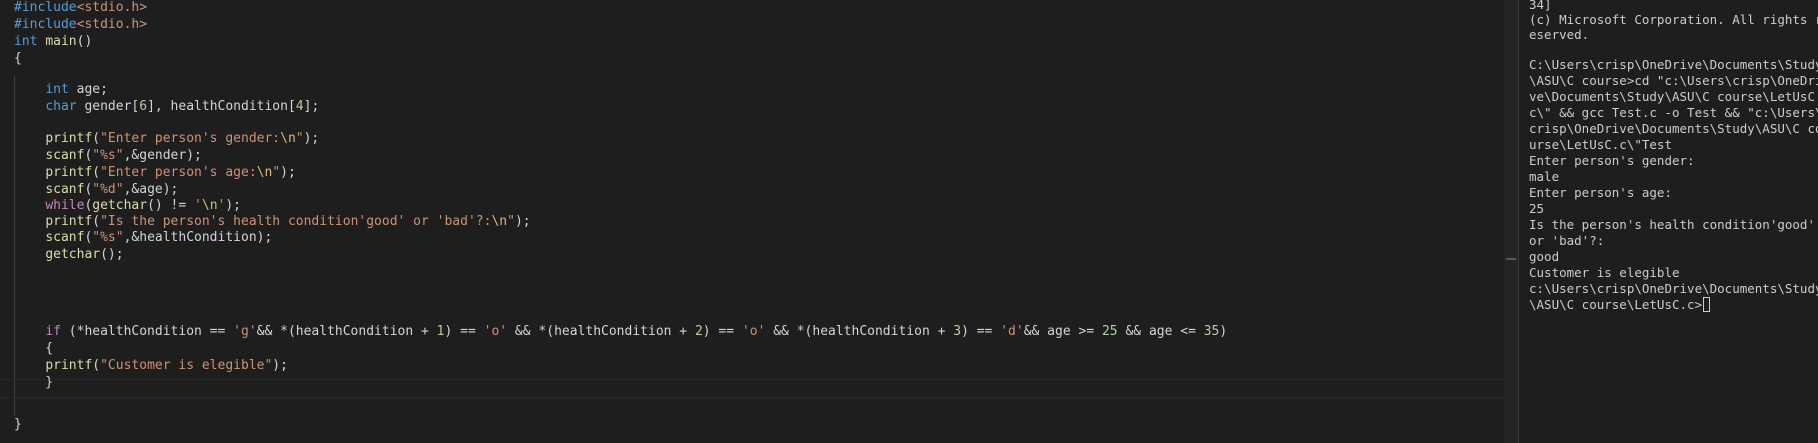 This screenshot has height=443, width=1818. Describe the element at coordinates (34, 348) in the screenshot. I see `if-open-brace: {` at that location.